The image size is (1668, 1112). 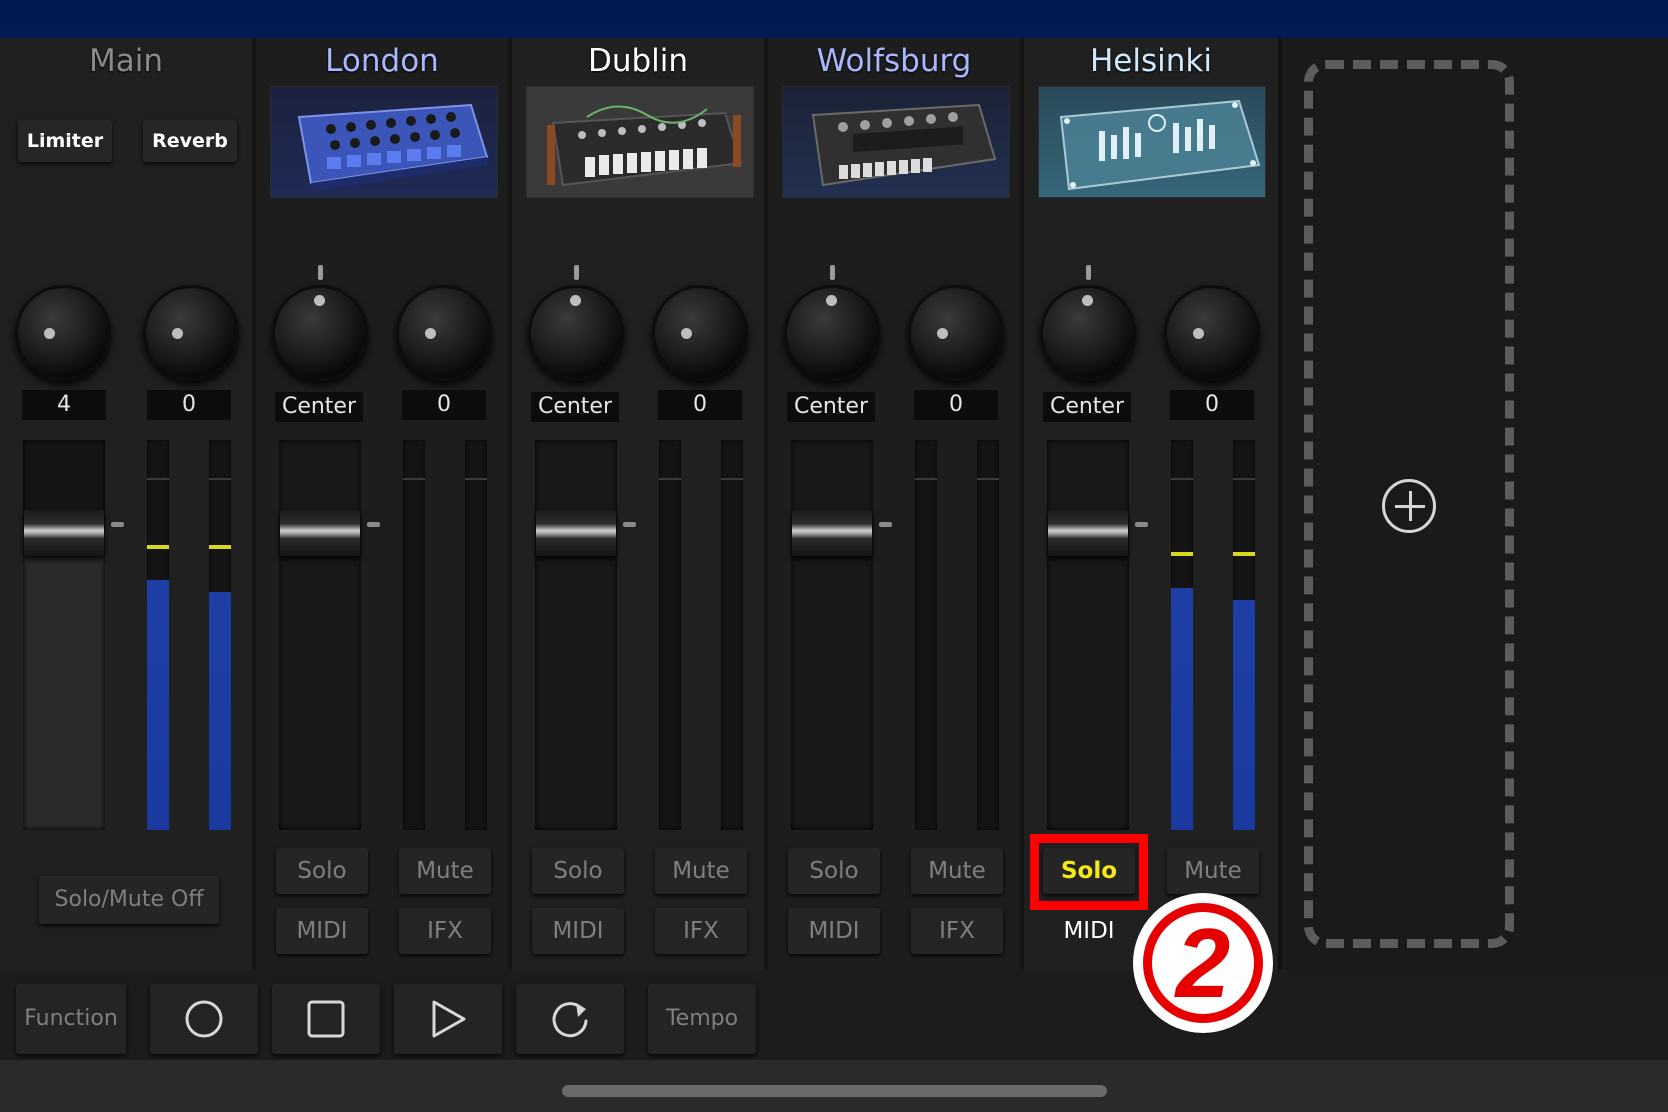 I want to click on helsinki-left-meter, so click(x=1182, y=635).